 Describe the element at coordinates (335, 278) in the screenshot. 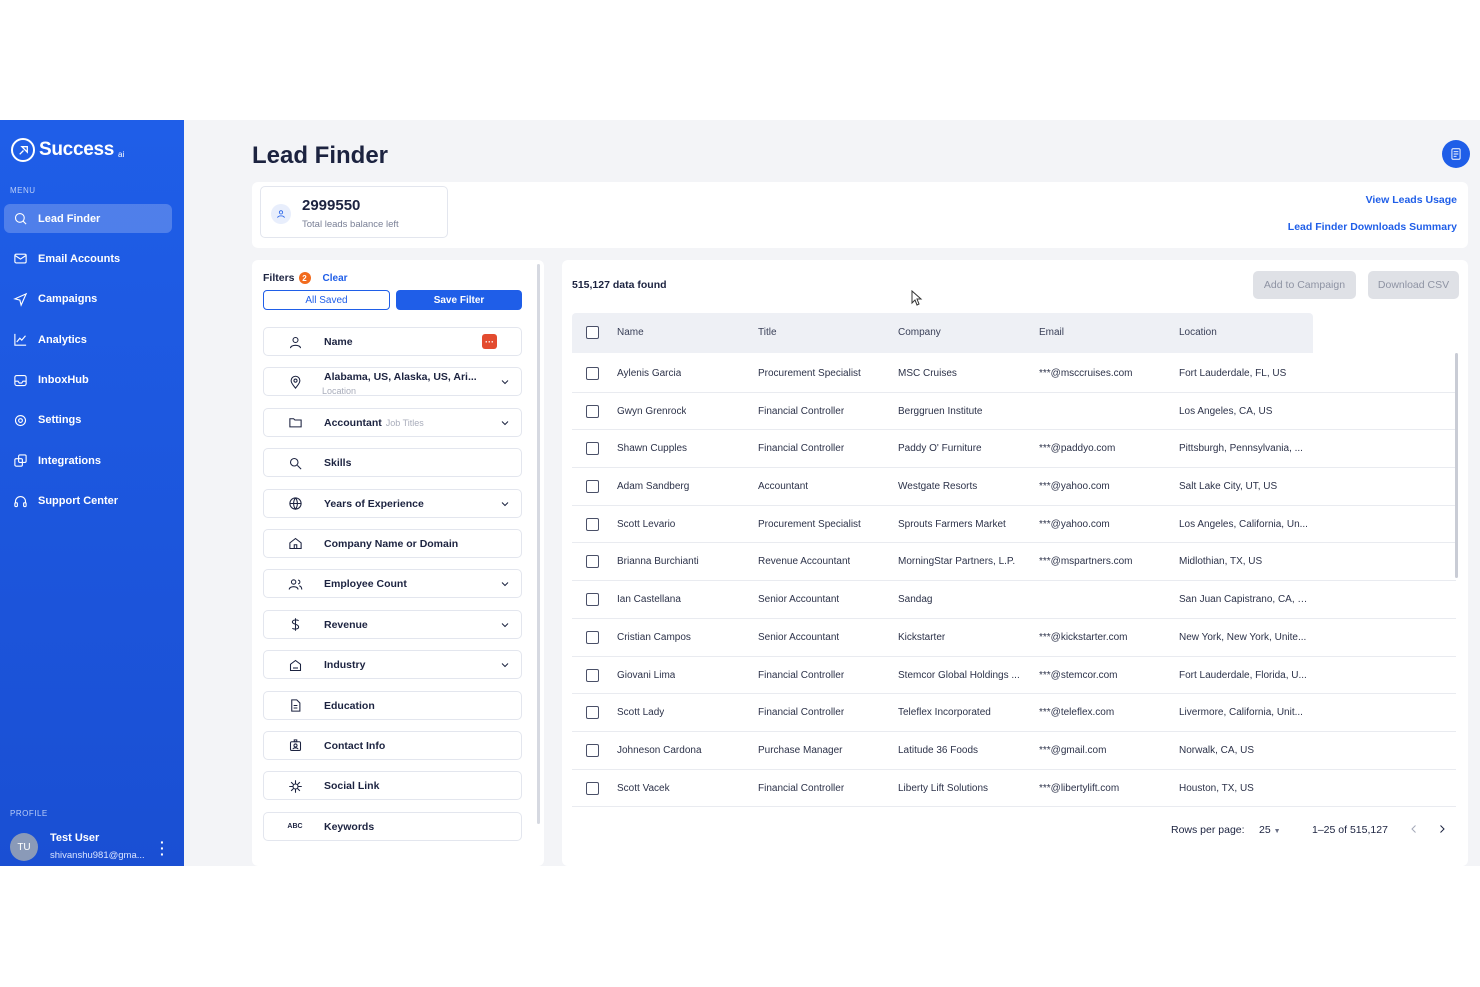

I see `clear-filters-link: Clear` at that location.